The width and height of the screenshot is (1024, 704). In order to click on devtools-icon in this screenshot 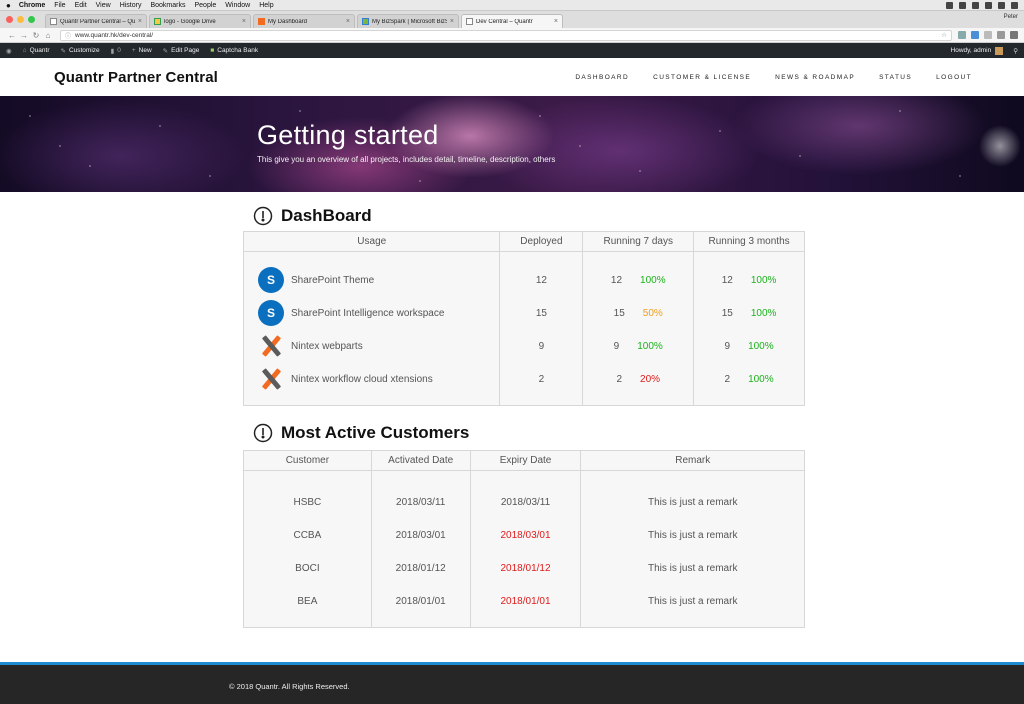, I will do `click(1001, 35)`.